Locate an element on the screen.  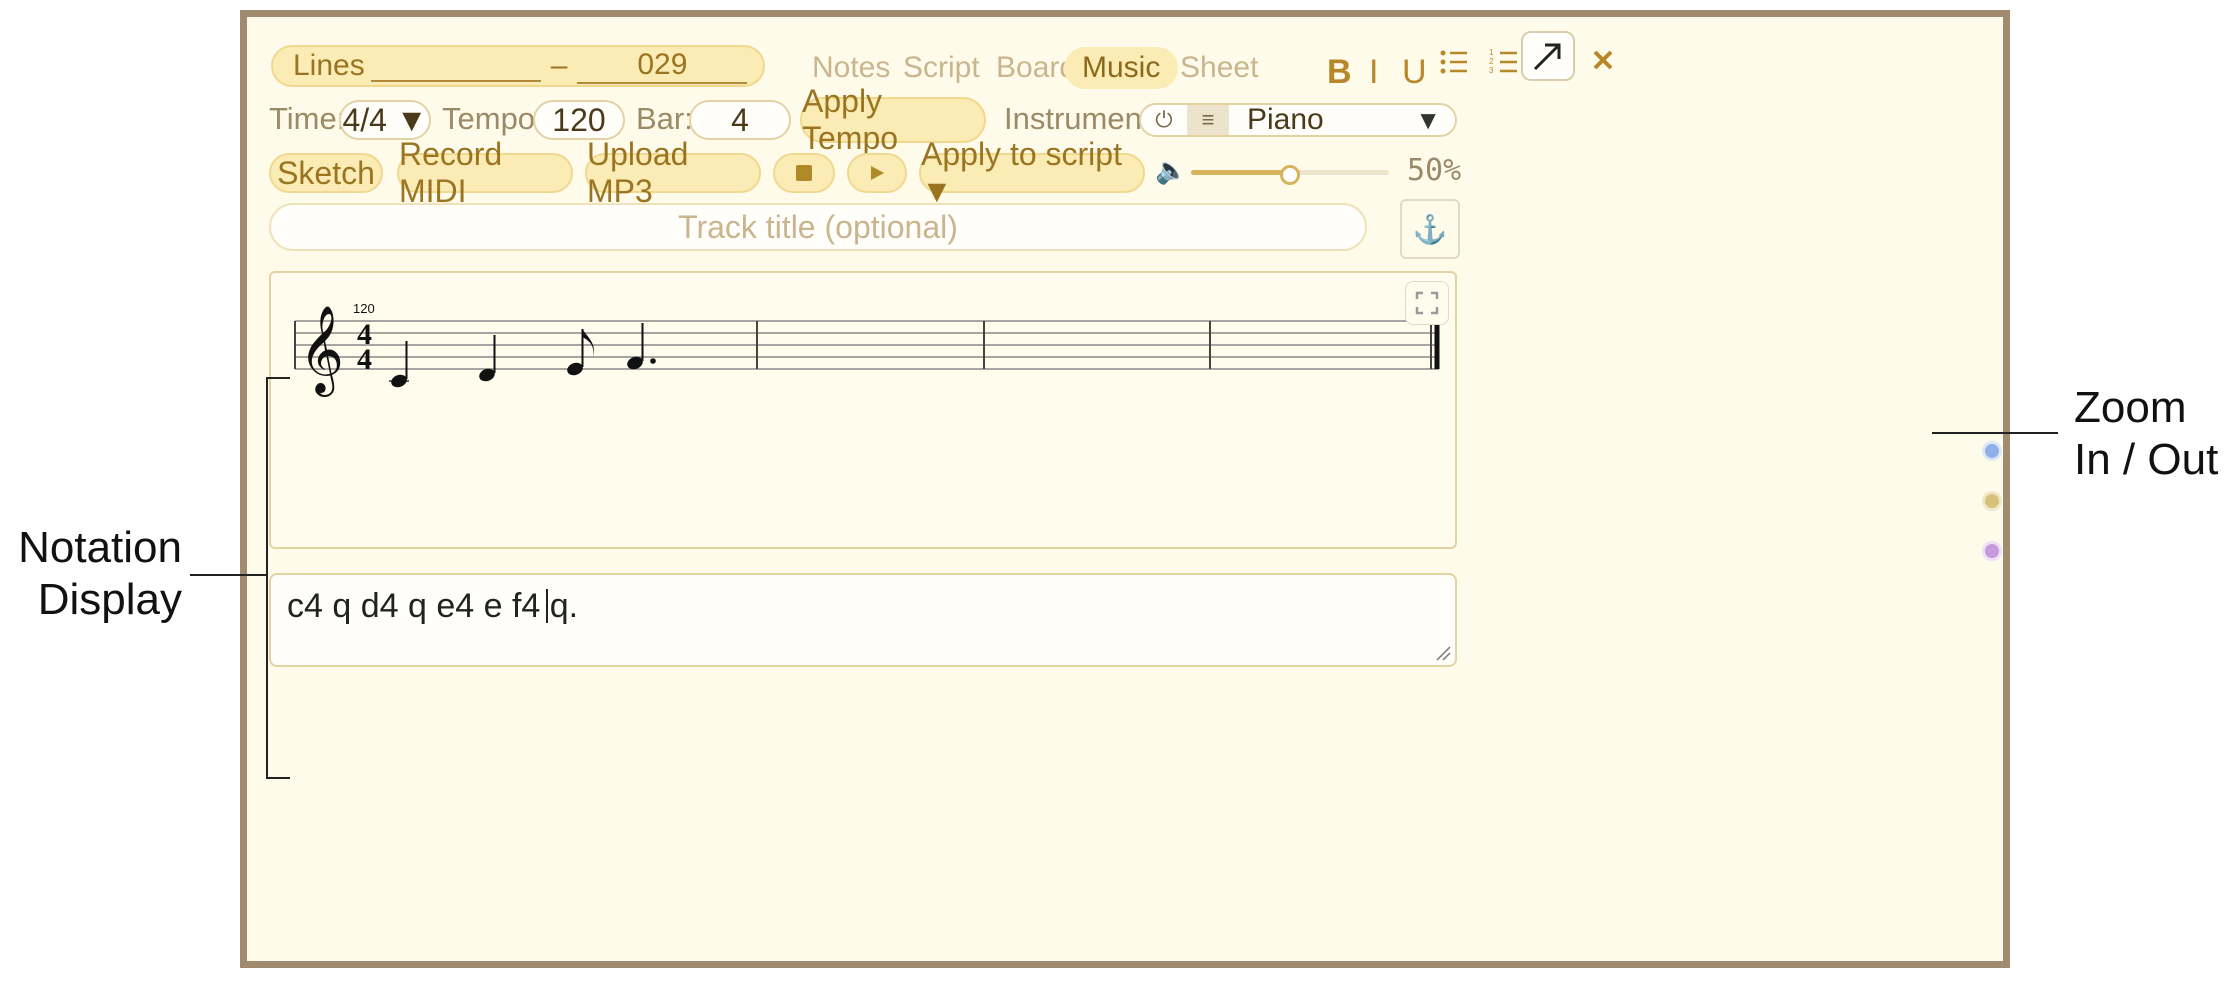
speaker-icon: 🔈 is located at coordinates (1171, 170).